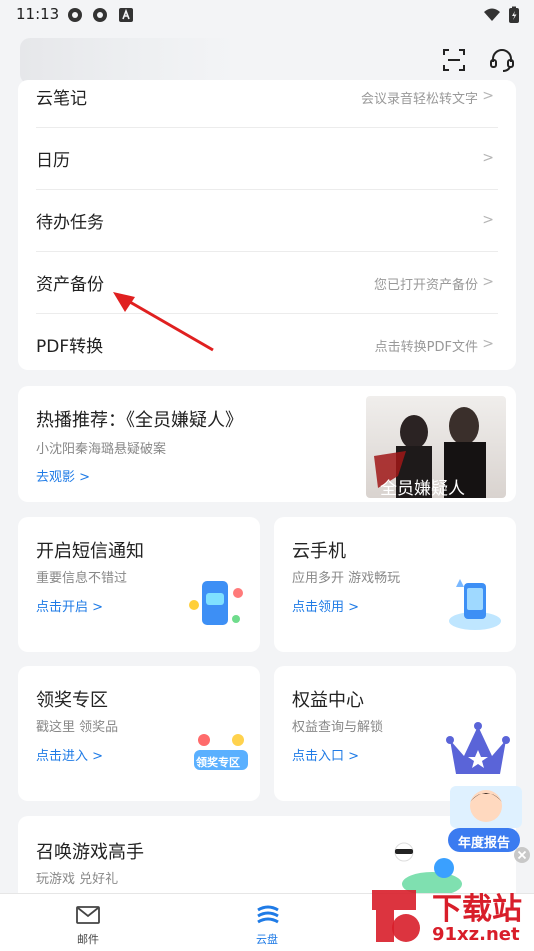  What do you see at coordinates (514, 14) in the screenshot?
I see `battery-icon` at bounding box center [514, 14].